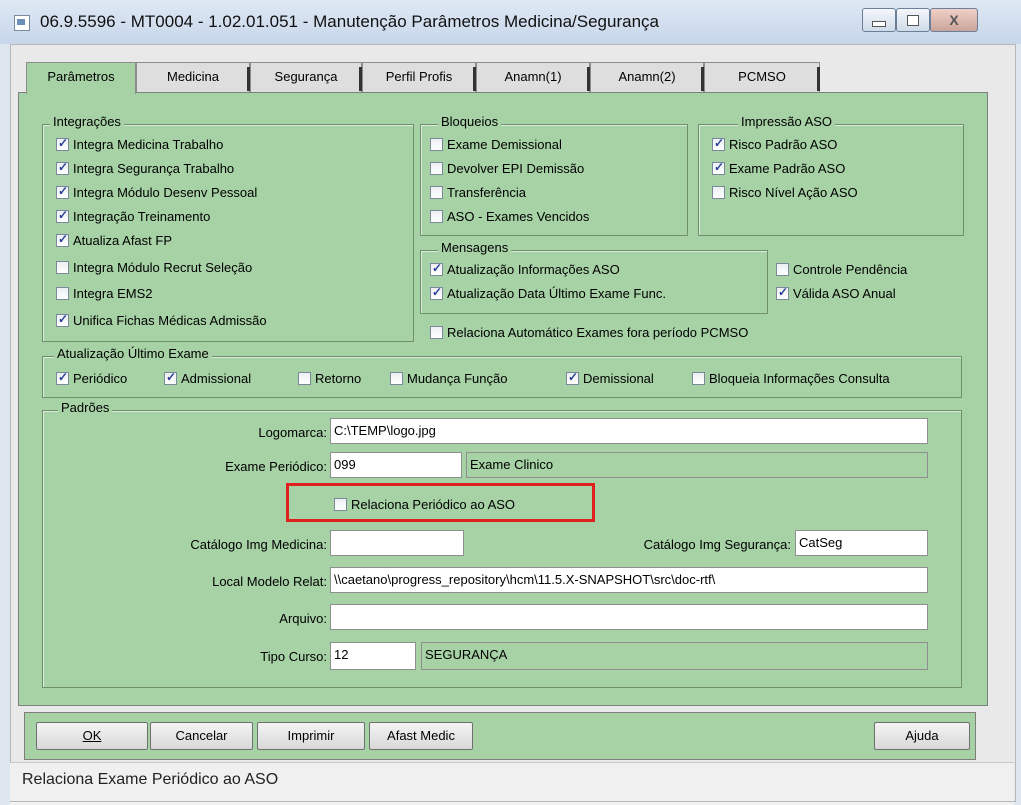 This screenshot has height=805, width=1021. I want to click on minimize-button, so click(879, 20).